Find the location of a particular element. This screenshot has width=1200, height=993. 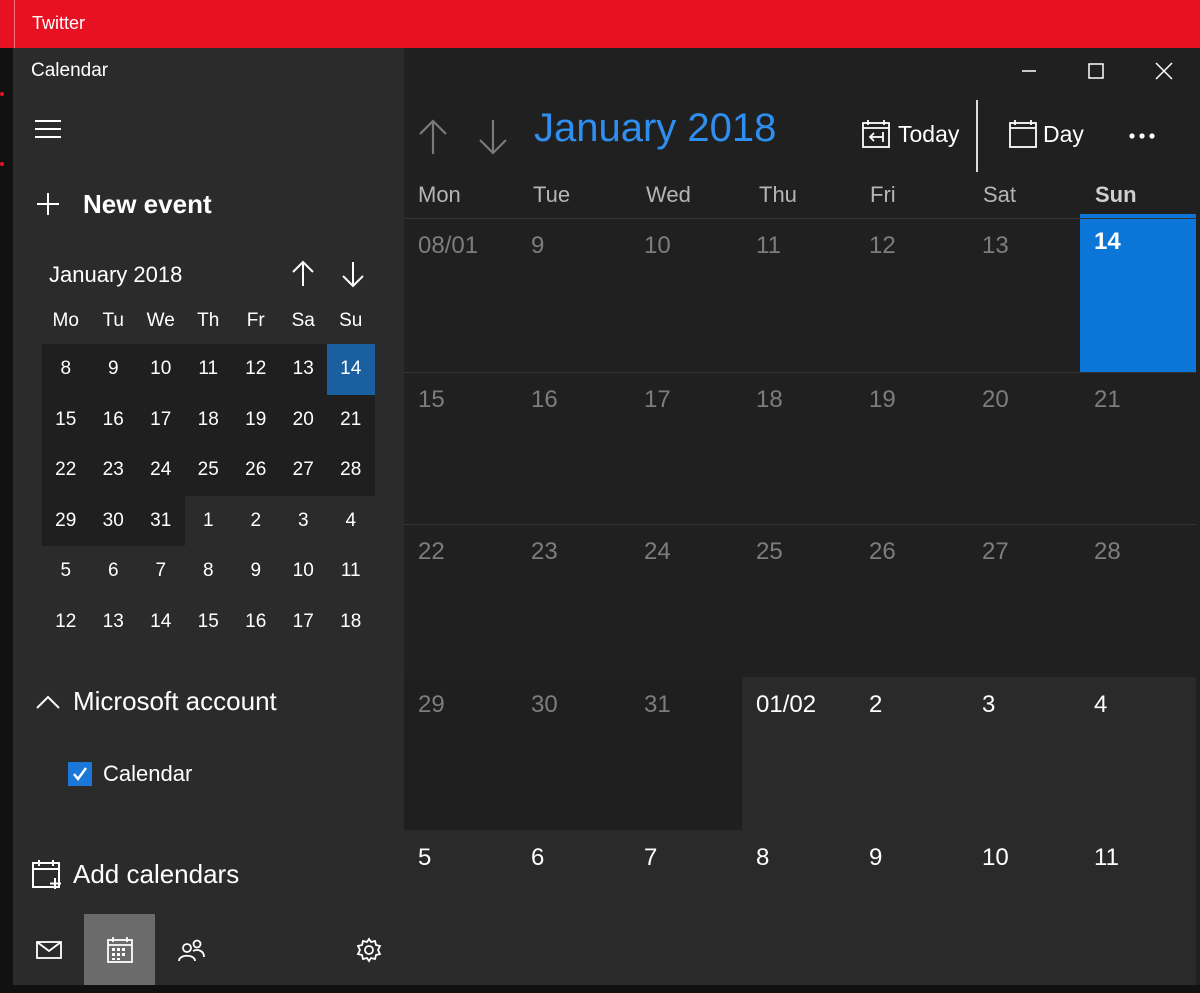

account-toggle: Microsoft account is located at coordinates (156, 701).